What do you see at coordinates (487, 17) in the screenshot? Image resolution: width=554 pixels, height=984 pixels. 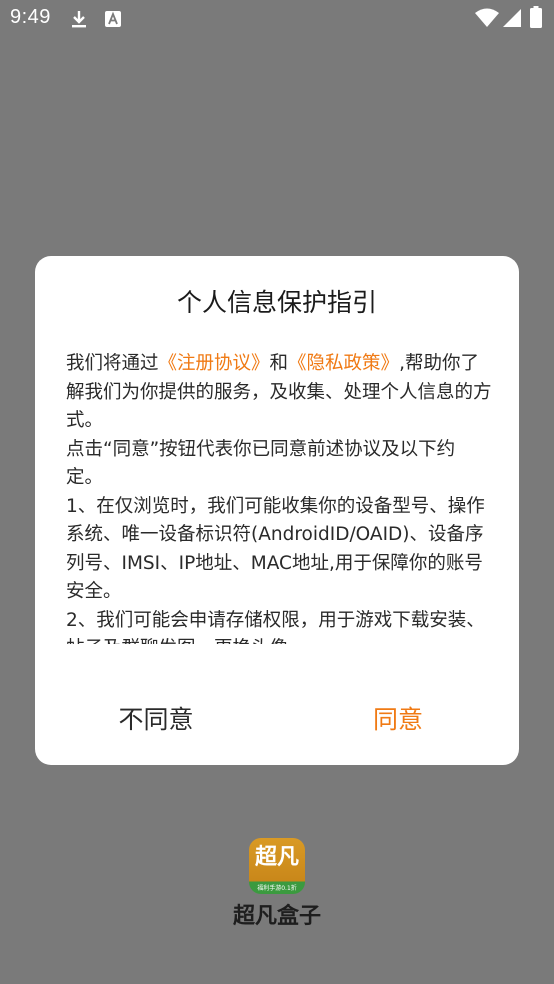 I see `wifi-icon` at bounding box center [487, 17].